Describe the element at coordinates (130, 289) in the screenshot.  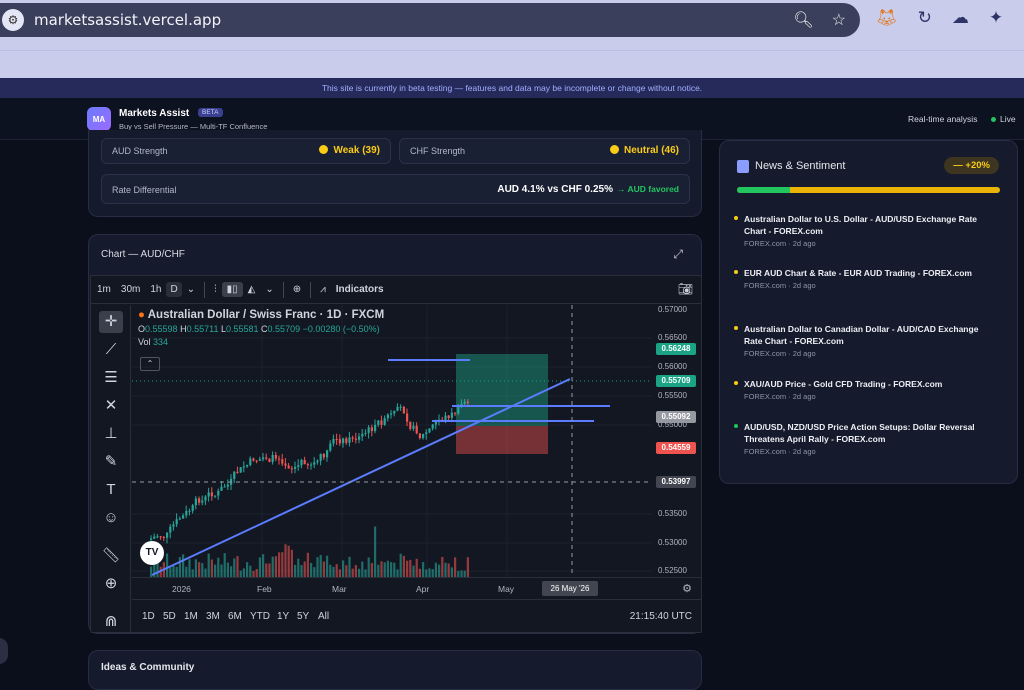
I see `interval-30m: 30m` at that location.